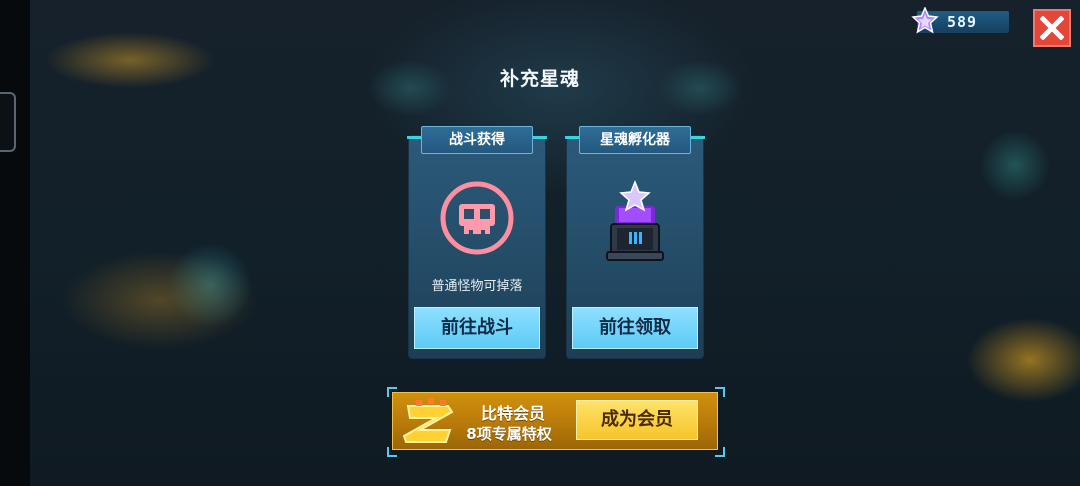  Describe the element at coordinates (512, 413) in the screenshot. I see `vip-title: 比特会员` at that location.